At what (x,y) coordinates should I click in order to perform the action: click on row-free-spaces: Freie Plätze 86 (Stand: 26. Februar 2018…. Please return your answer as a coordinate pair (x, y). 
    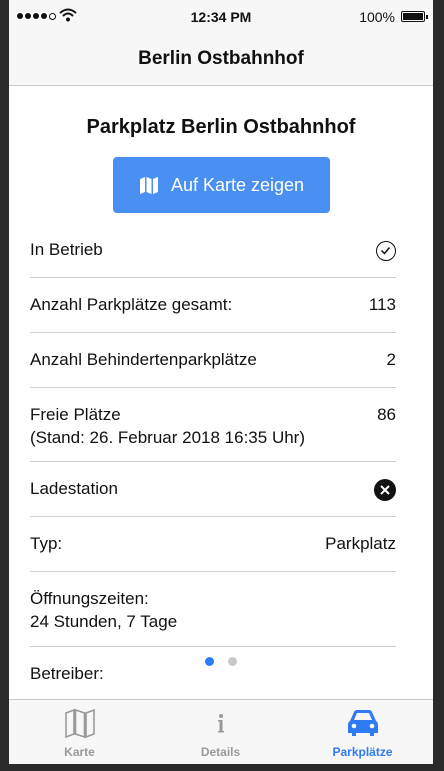
    Looking at the image, I should click on (213, 425).